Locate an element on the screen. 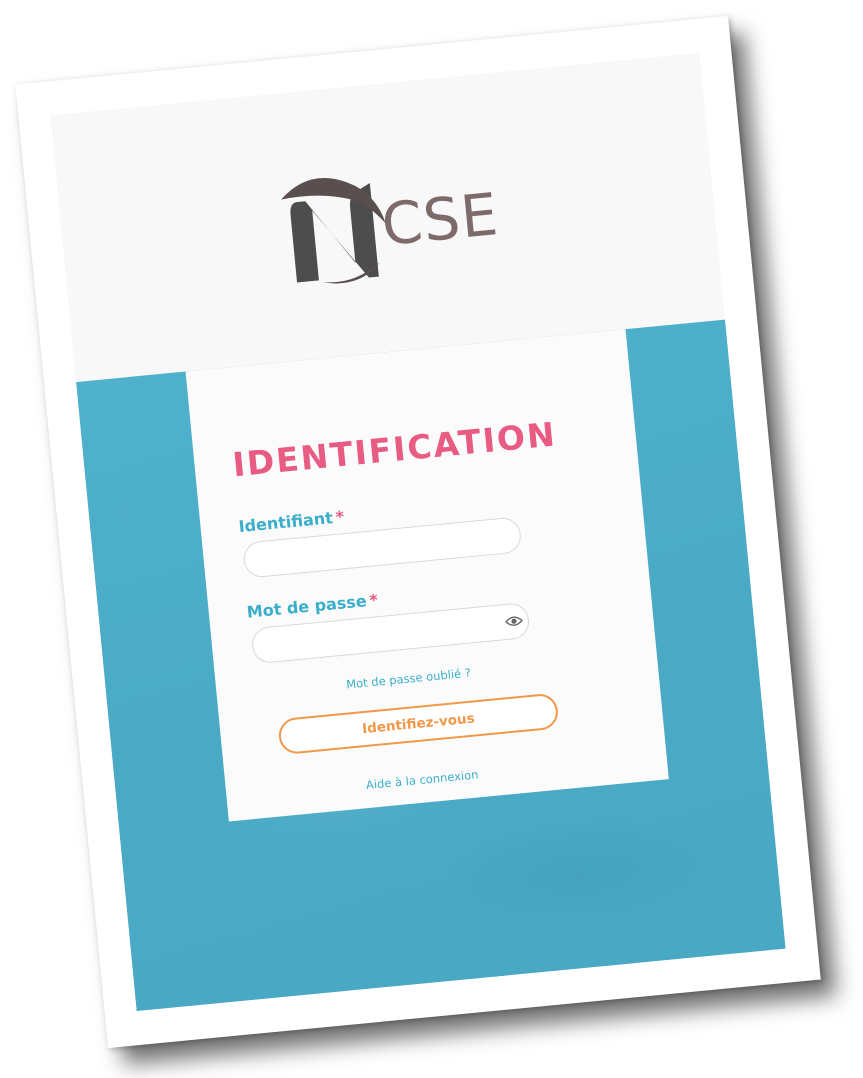  username-label: Identifiant* is located at coordinates (291, 521).